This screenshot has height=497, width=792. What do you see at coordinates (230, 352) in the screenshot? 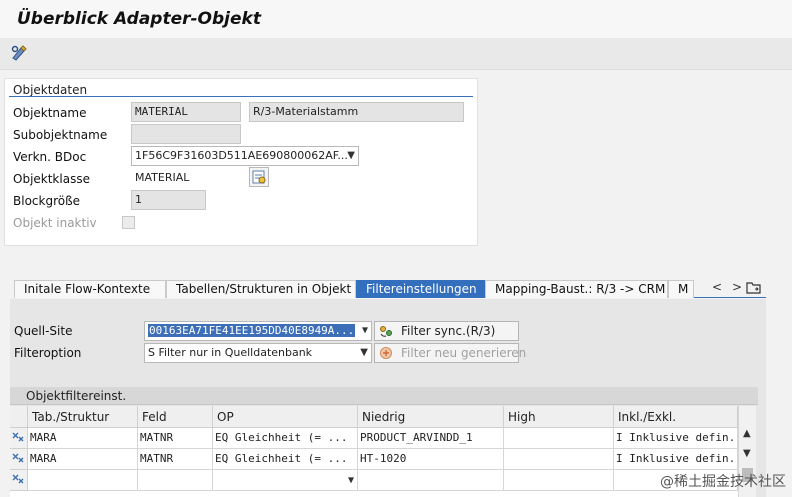
I see `filteroption-value: S Filter nur in Quelldatenbank` at bounding box center [230, 352].